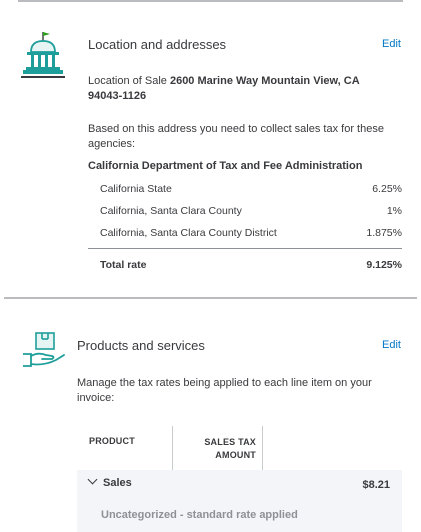  I want to click on top-divider, so click(210, 1).